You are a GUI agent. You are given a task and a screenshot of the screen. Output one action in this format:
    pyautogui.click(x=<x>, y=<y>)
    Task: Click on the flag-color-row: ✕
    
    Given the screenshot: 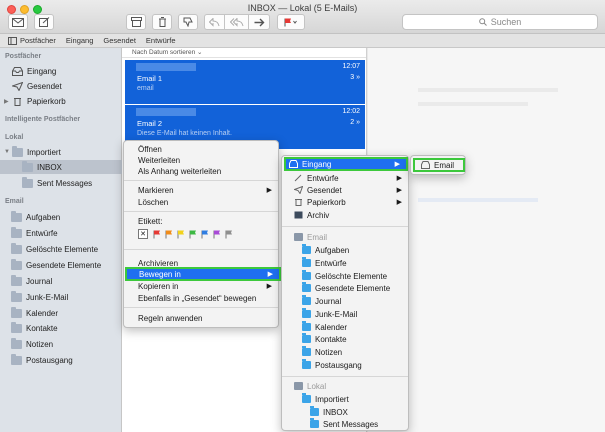 What is the action you would take?
    pyautogui.click(x=201, y=234)
    